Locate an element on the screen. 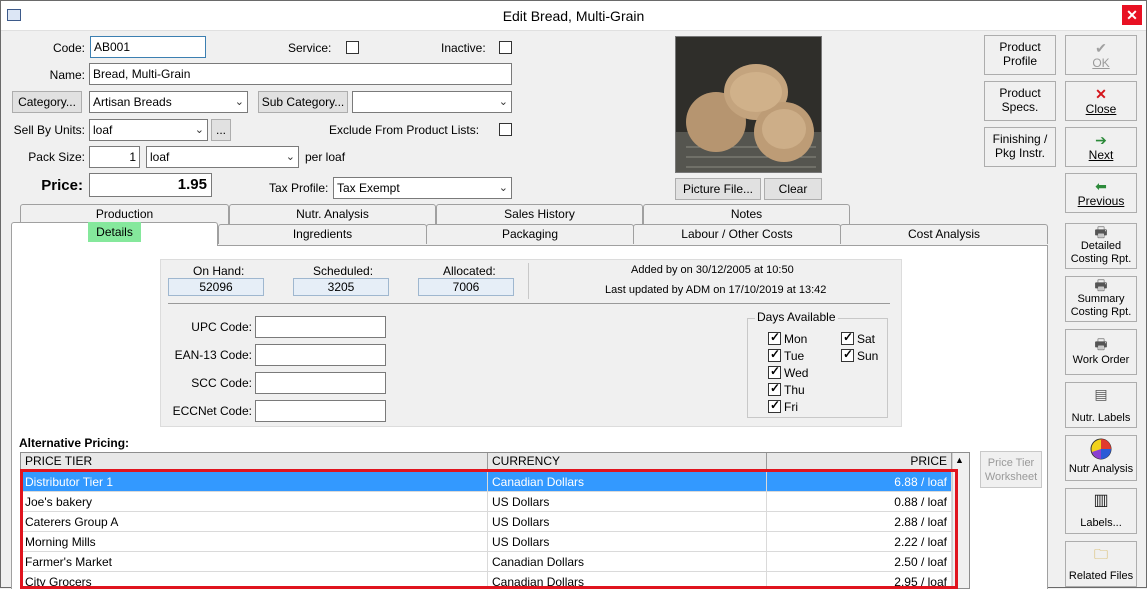 The height and width of the screenshot is (589, 1147). info-separator is located at coordinates (529, 303).